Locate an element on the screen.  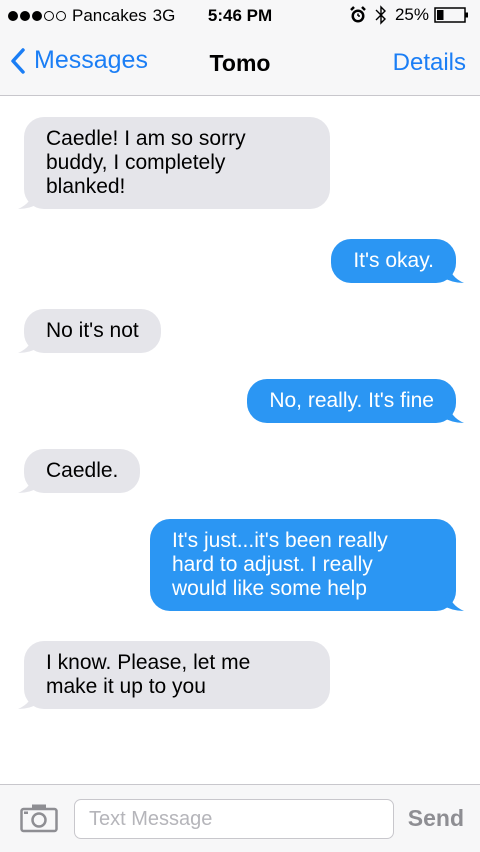
status-right: 25% is located at coordinates (409, 15).